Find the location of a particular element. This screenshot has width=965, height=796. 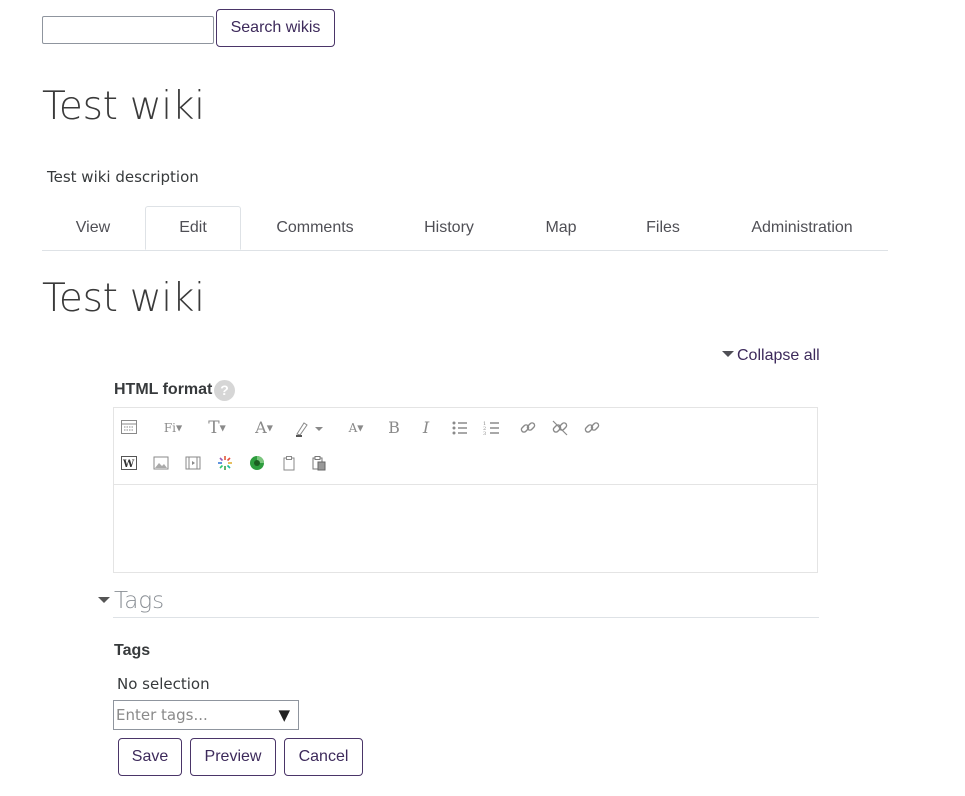

tags-field-label: Tags is located at coordinates (132, 650).